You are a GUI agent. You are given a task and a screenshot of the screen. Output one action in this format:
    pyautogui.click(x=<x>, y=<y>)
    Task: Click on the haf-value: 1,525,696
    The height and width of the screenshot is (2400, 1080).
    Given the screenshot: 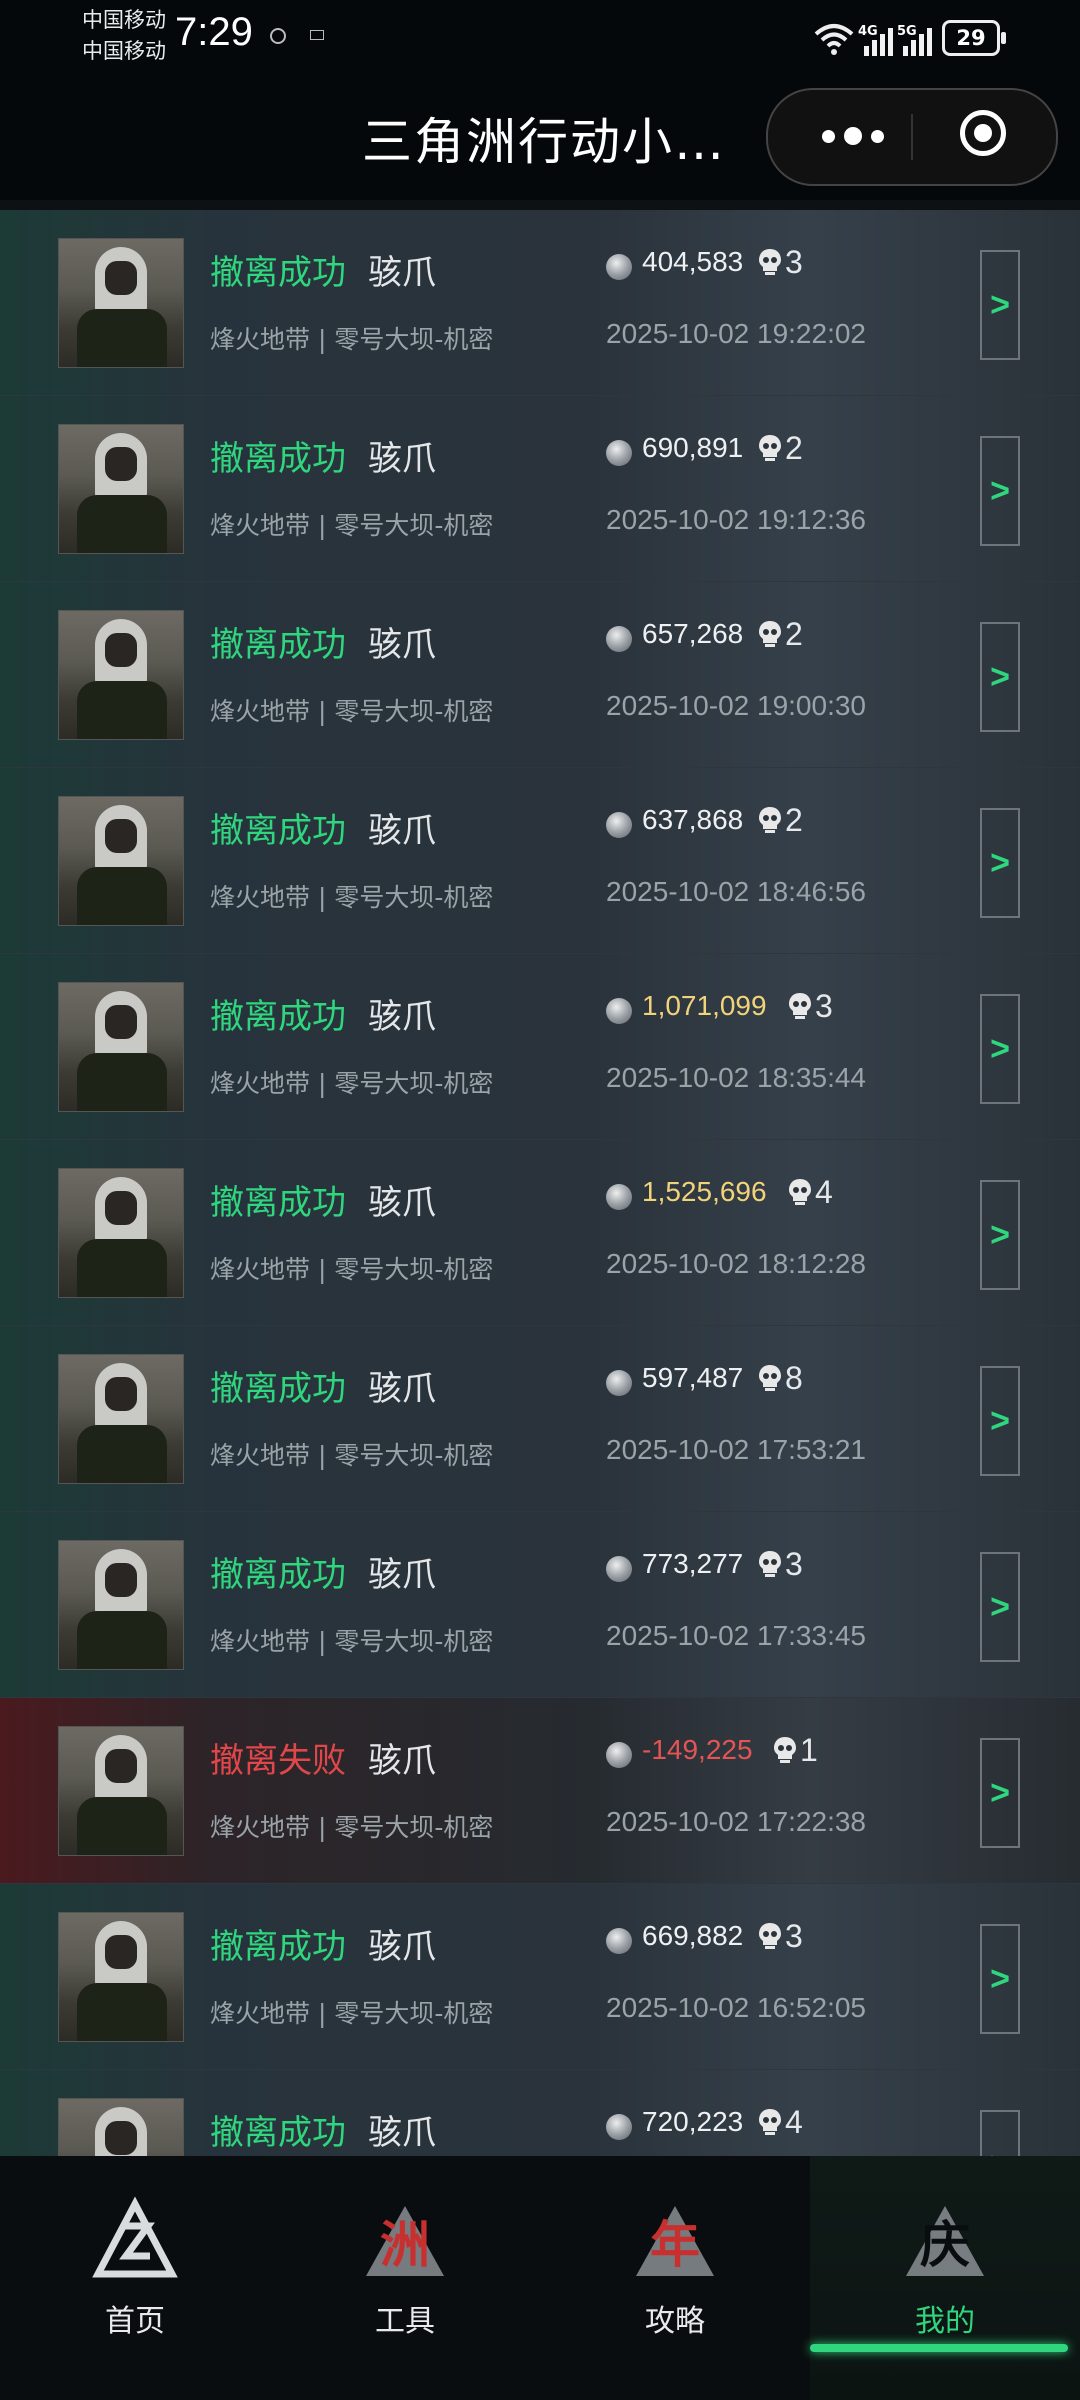 What is the action you would take?
    pyautogui.click(x=704, y=1191)
    